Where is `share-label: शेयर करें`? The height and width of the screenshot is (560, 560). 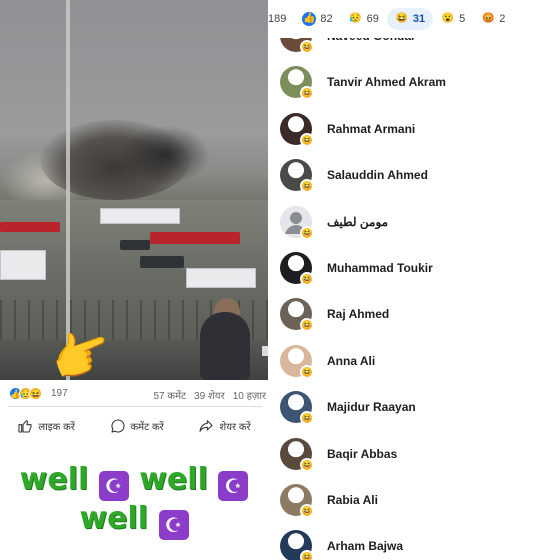
share-label: शेयर करें is located at coordinates (235, 427).